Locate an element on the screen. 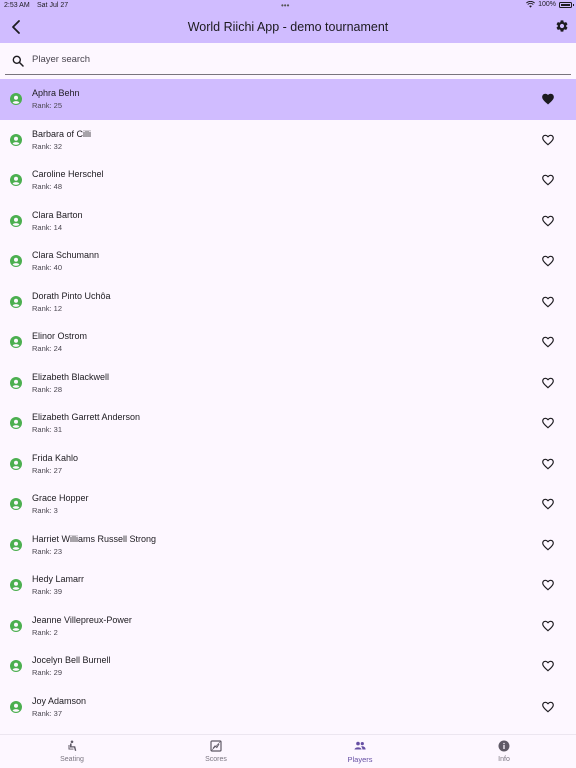 The image size is (576, 768). player-list-item: Grace Hopper Rank: 3 is located at coordinates (288, 504).